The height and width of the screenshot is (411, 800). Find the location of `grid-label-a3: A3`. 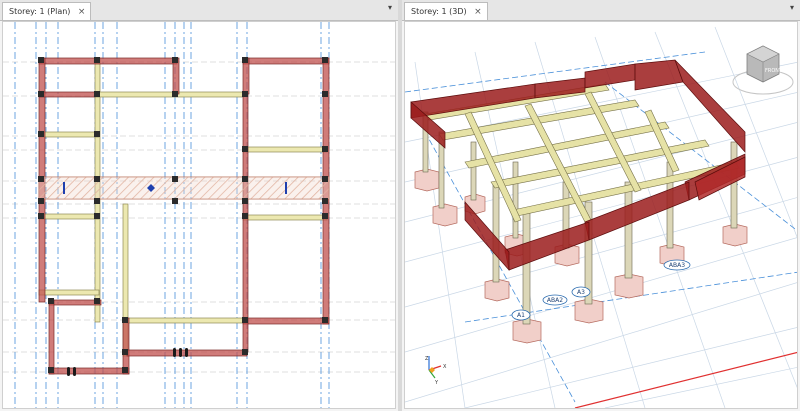

grid-label-a3: A3 is located at coordinates (581, 292).